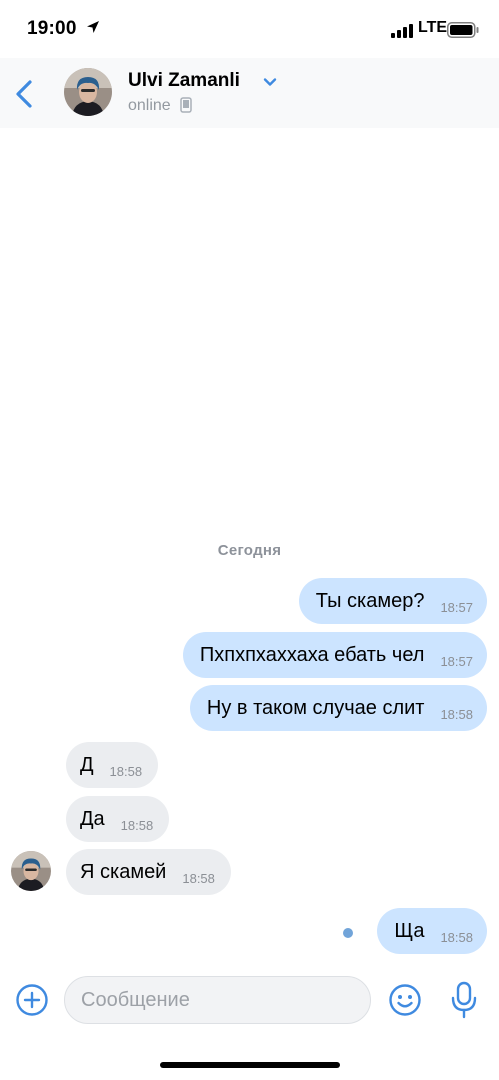 Image resolution: width=499 pixels, height=1080 pixels. Describe the element at coordinates (149, 105) in the screenshot. I see `peer-status: online` at that location.